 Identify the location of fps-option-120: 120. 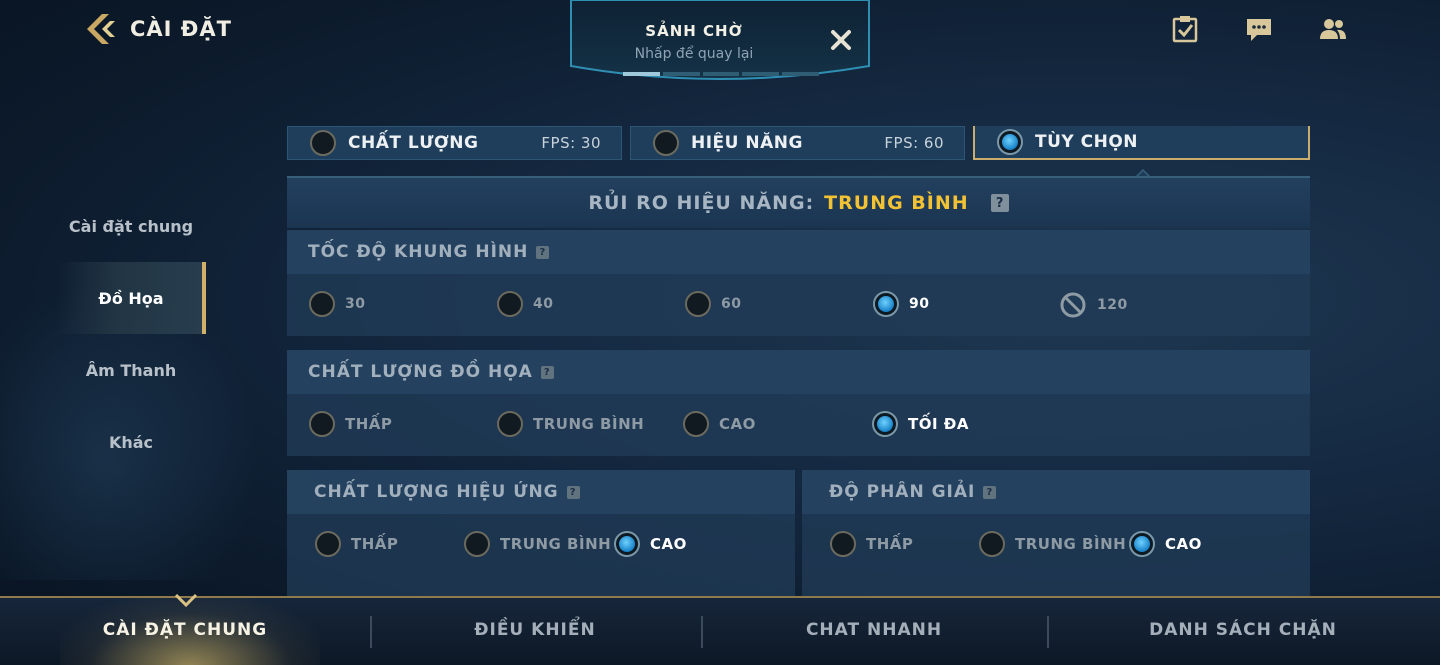
(1093, 305).